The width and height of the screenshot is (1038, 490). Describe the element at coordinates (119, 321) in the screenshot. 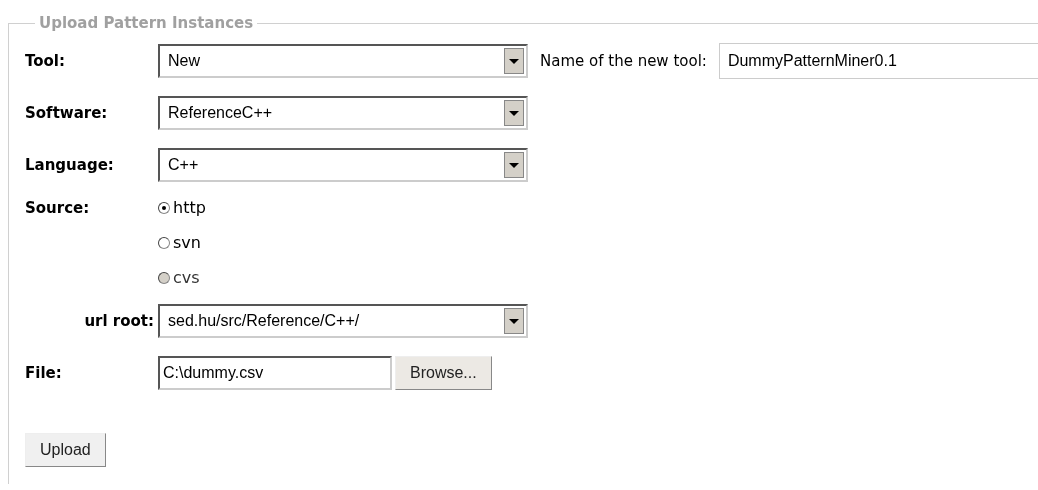

I see `field-label: url root:` at that location.